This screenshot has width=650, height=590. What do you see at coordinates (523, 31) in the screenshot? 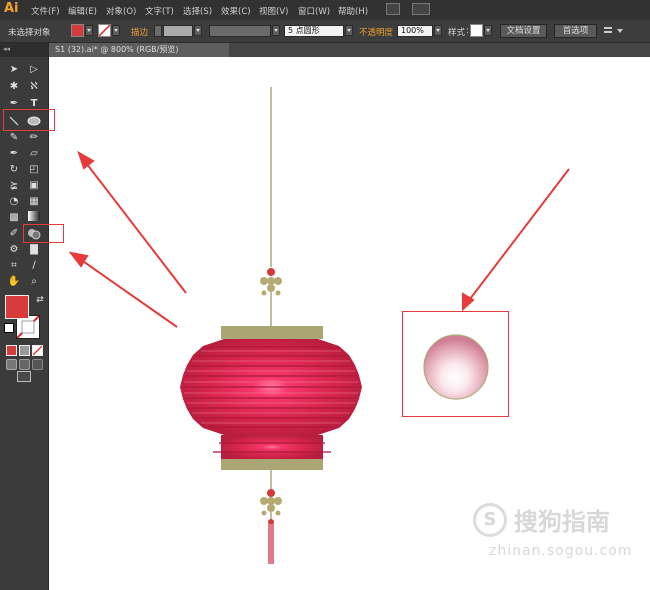
I see `document-setup-button: 文档设置` at bounding box center [523, 31].